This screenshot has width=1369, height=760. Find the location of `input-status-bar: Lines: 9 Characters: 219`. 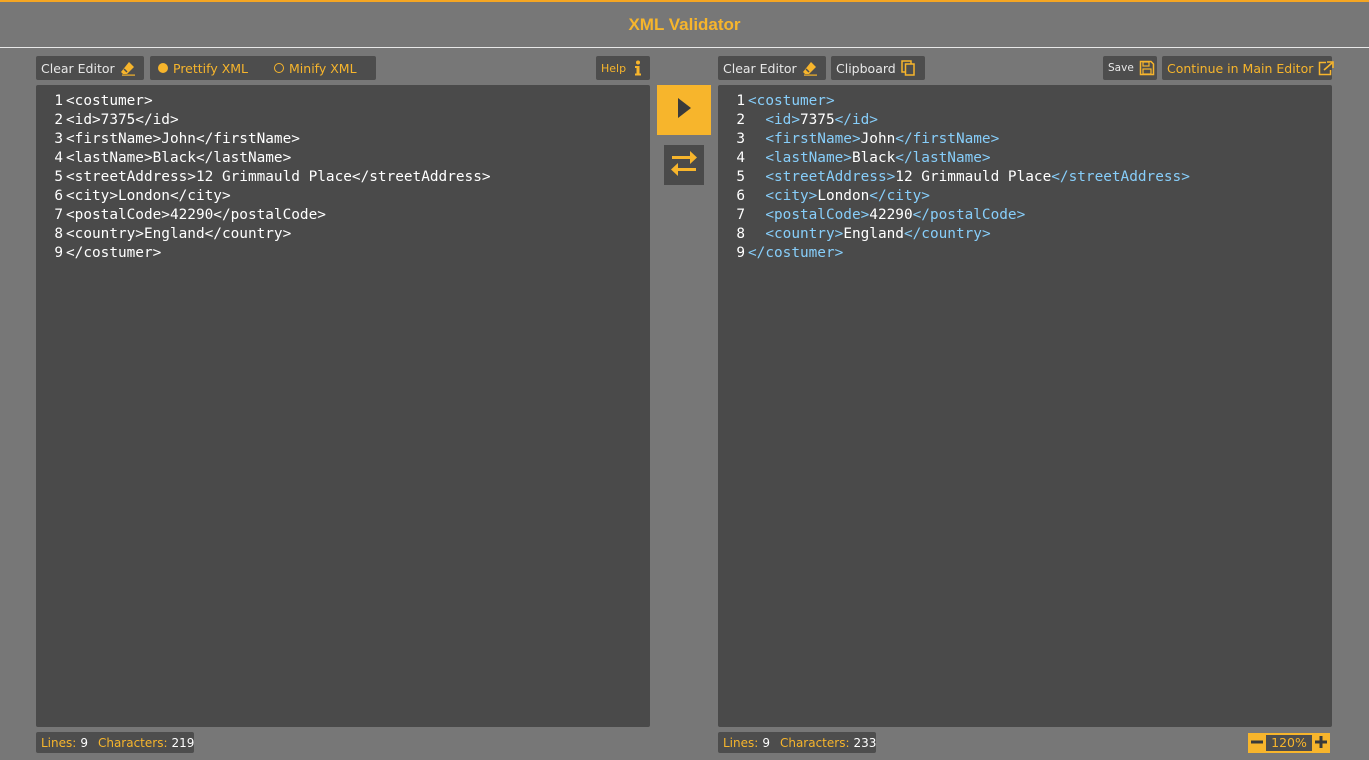

input-status-bar: Lines: 9 Characters: 219 is located at coordinates (115, 742).